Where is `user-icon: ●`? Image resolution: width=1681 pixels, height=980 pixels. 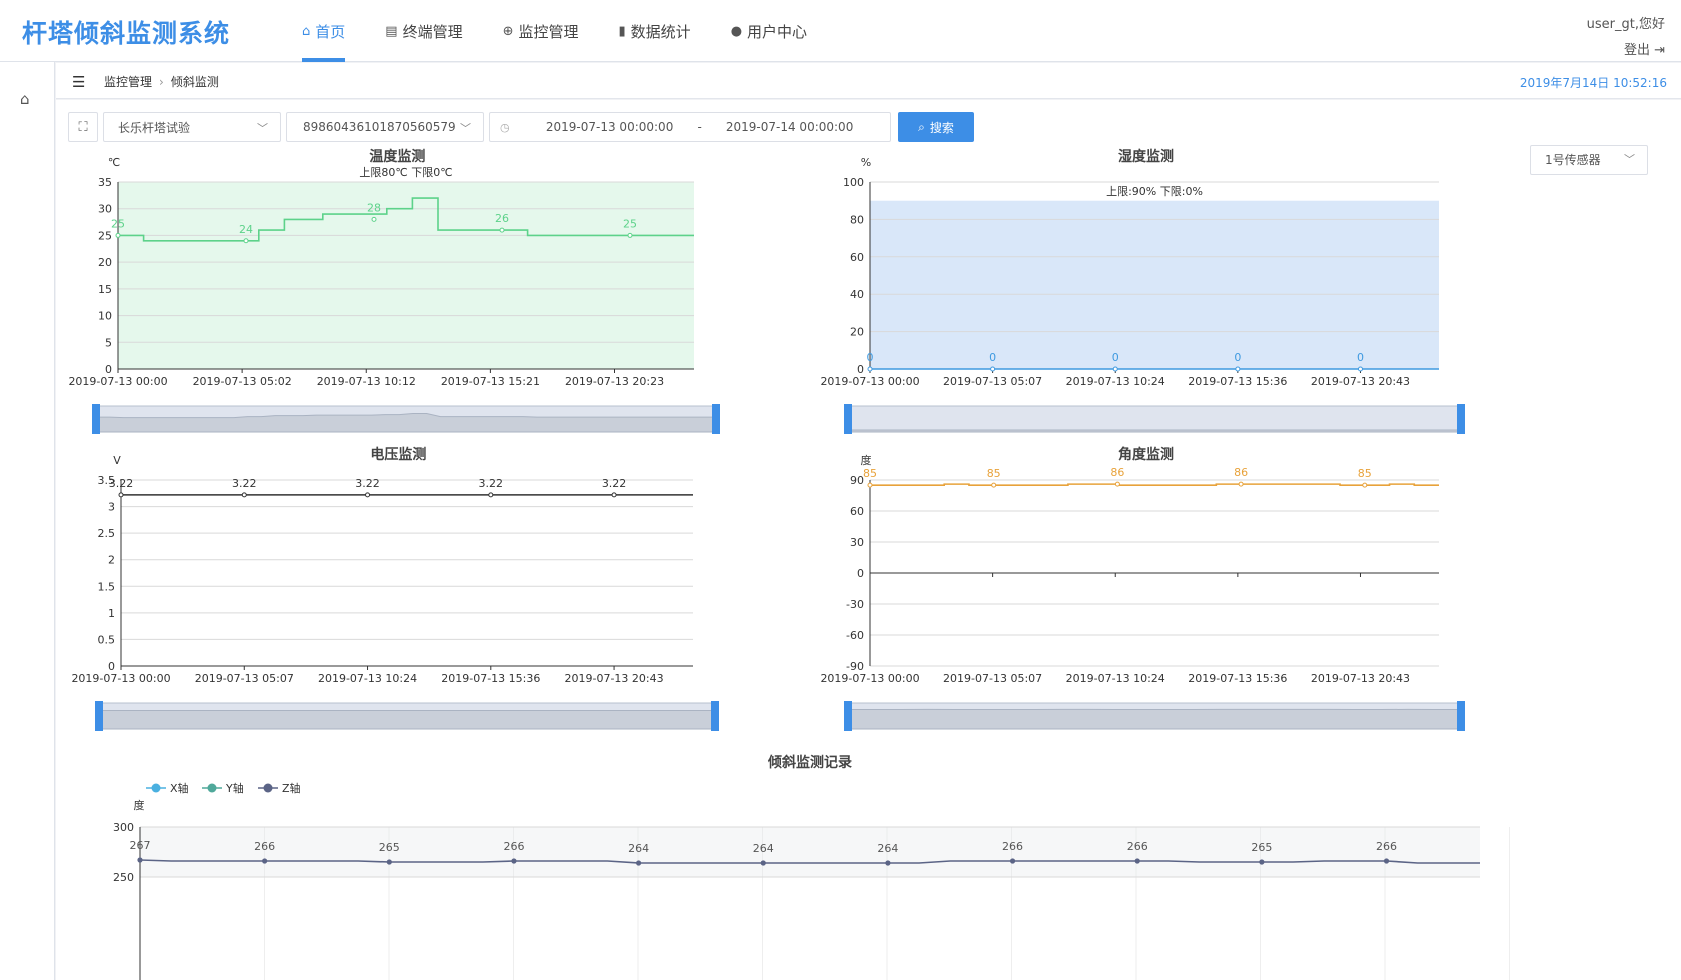 user-icon: ● is located at coordinates (736, 31).